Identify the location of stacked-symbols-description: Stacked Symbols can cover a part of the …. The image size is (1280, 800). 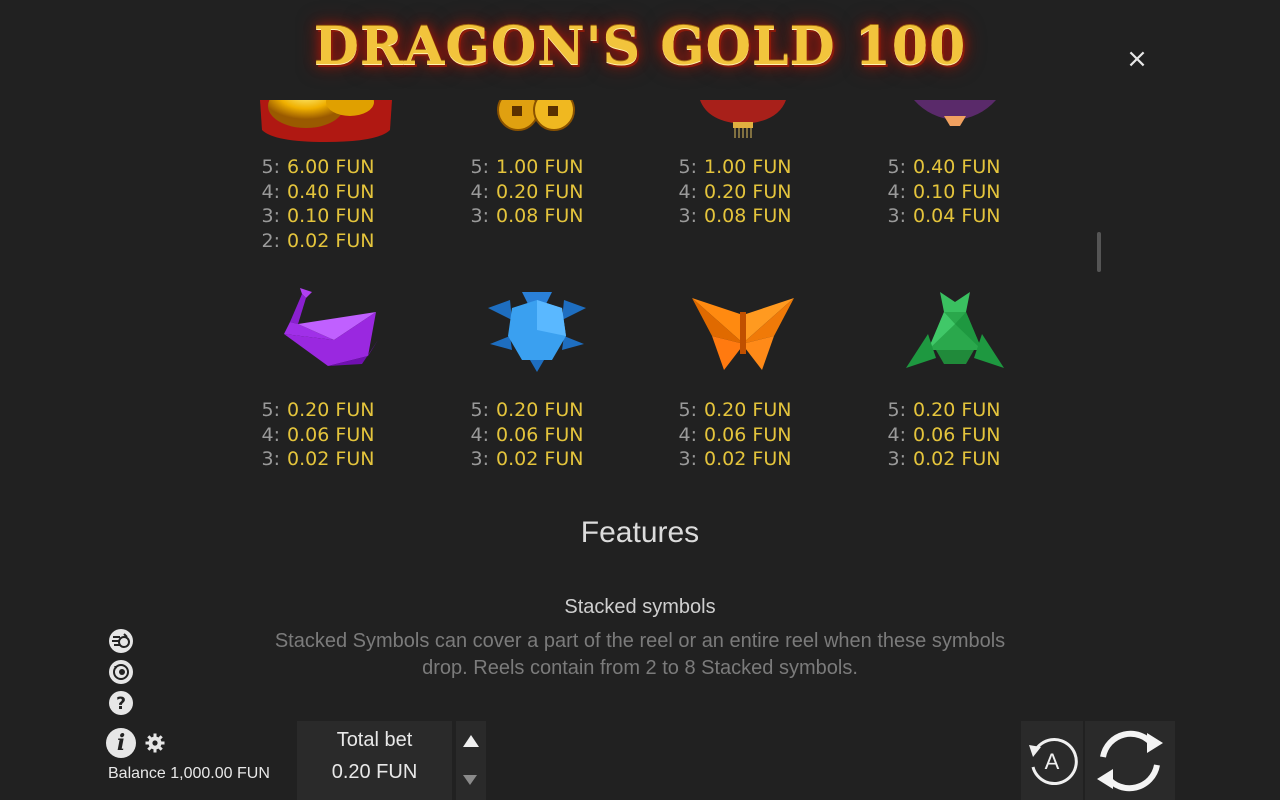
(640, 654).